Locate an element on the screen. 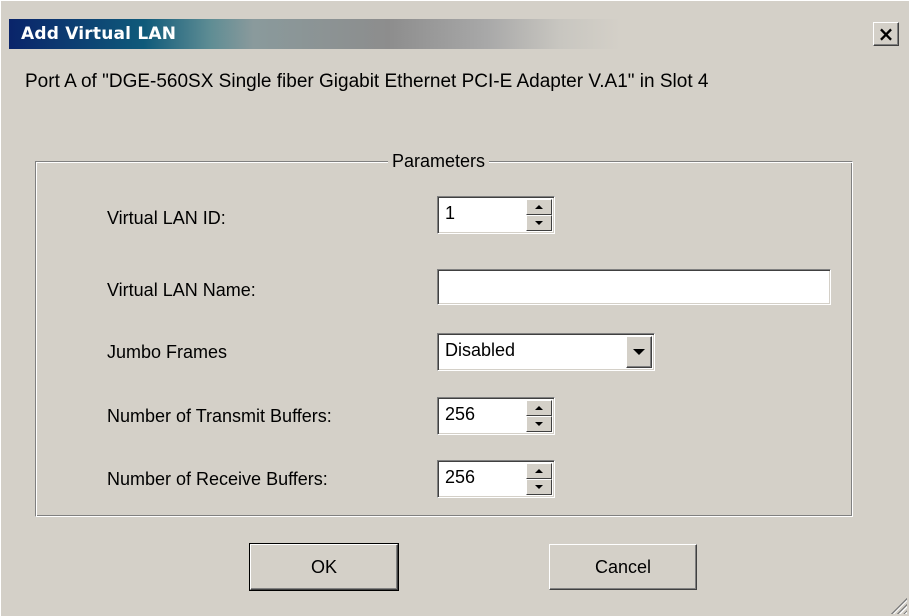 Image resolution: width=909 pixels, height=616 pixels. close-icon: × is located at coordinates (886, 34).